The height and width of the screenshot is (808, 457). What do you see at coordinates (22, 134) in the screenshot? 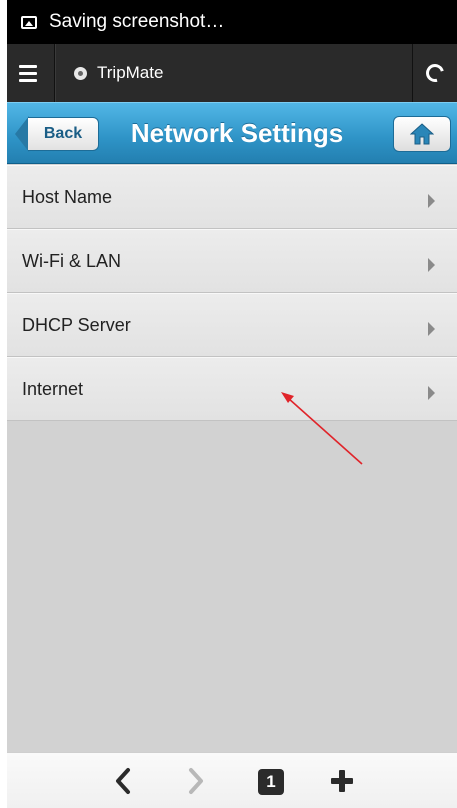
I see `back-button-arrow` at bounding box center [22, 134].